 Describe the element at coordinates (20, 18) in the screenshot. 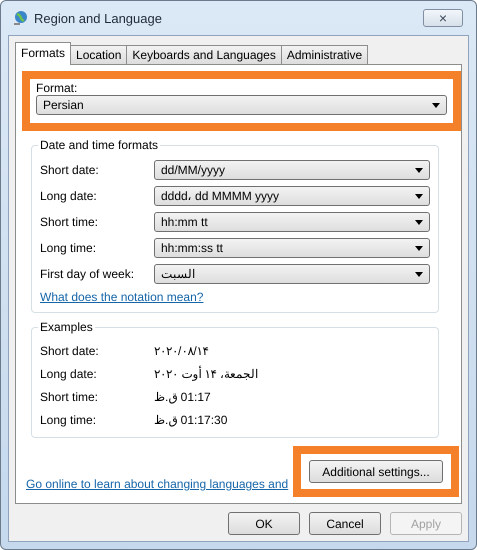

I see `globe-icon` at that location.